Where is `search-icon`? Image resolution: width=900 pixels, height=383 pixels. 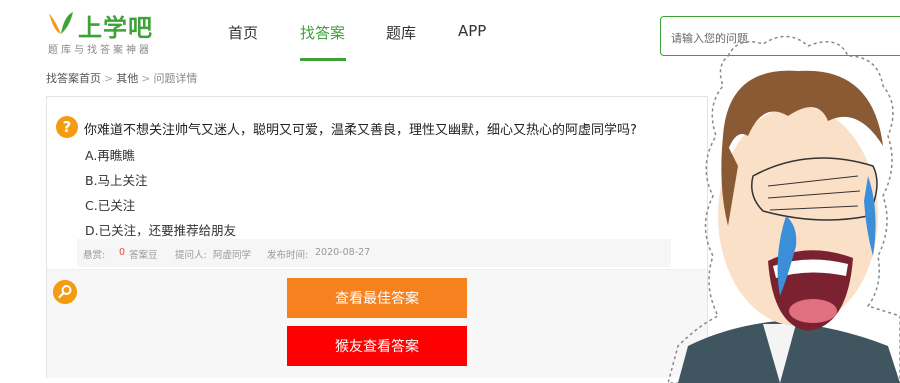 search-icon is located at coordinates (65, 292).